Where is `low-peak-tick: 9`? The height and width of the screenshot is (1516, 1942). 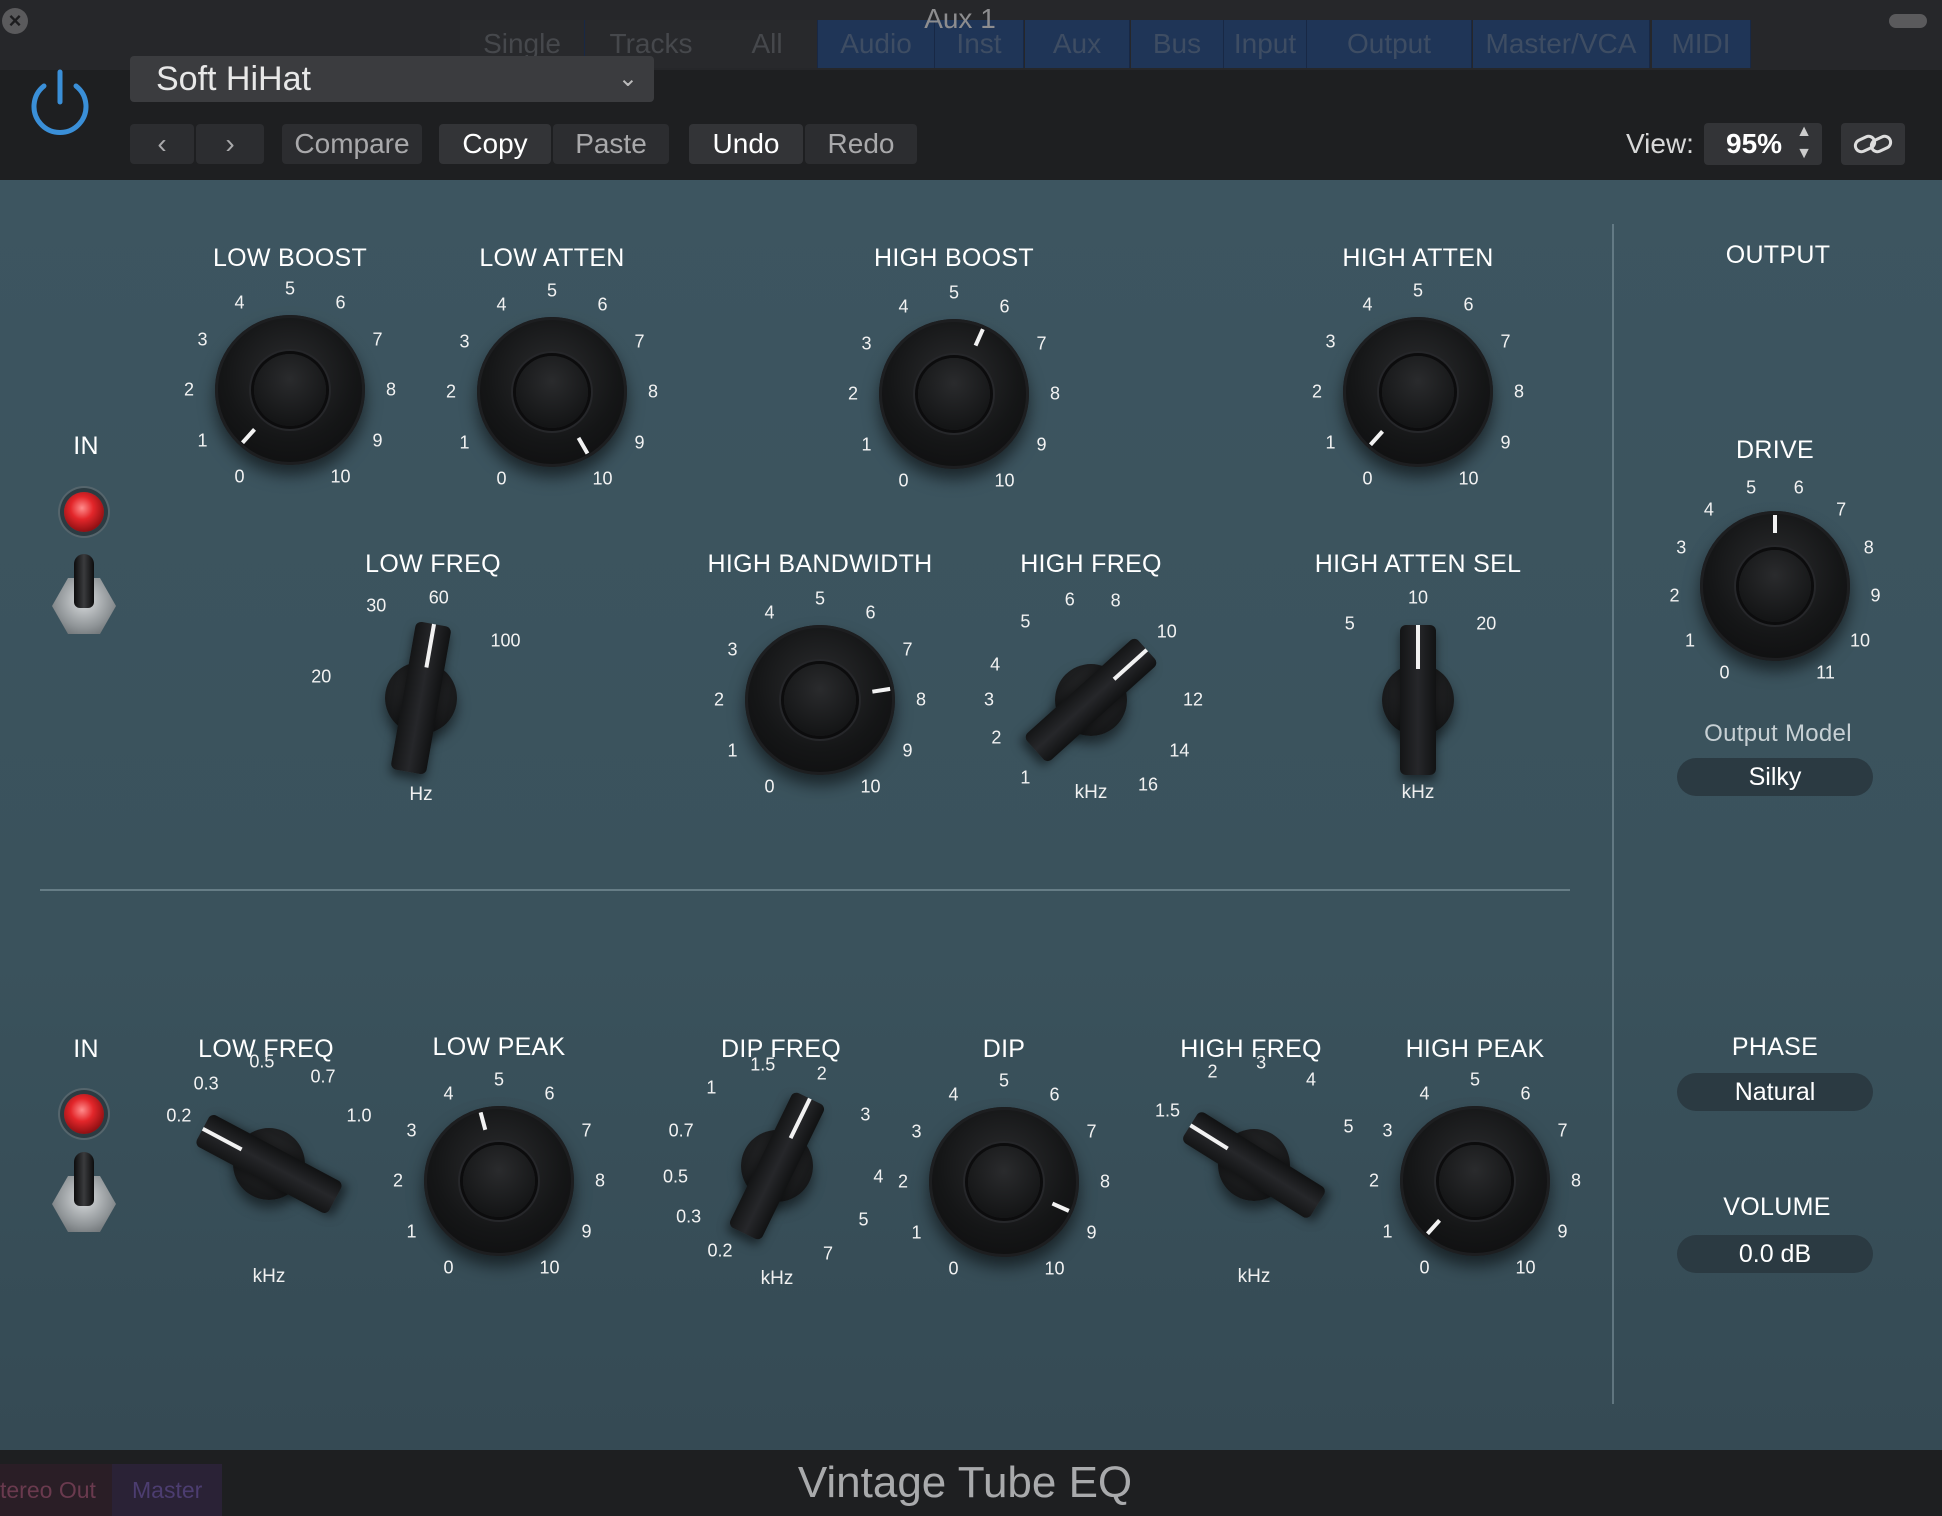 low-peak-tick: 9 is located at coordinates (586, 1231).